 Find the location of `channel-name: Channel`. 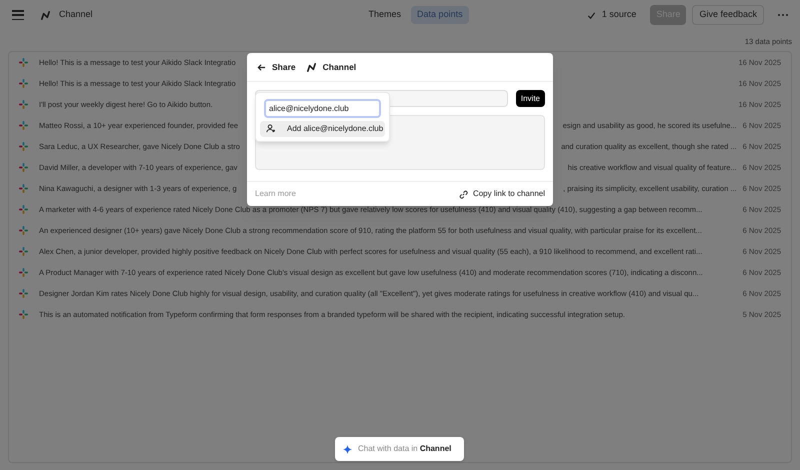

channel-name: Channel is located at coordinates (339, 67).